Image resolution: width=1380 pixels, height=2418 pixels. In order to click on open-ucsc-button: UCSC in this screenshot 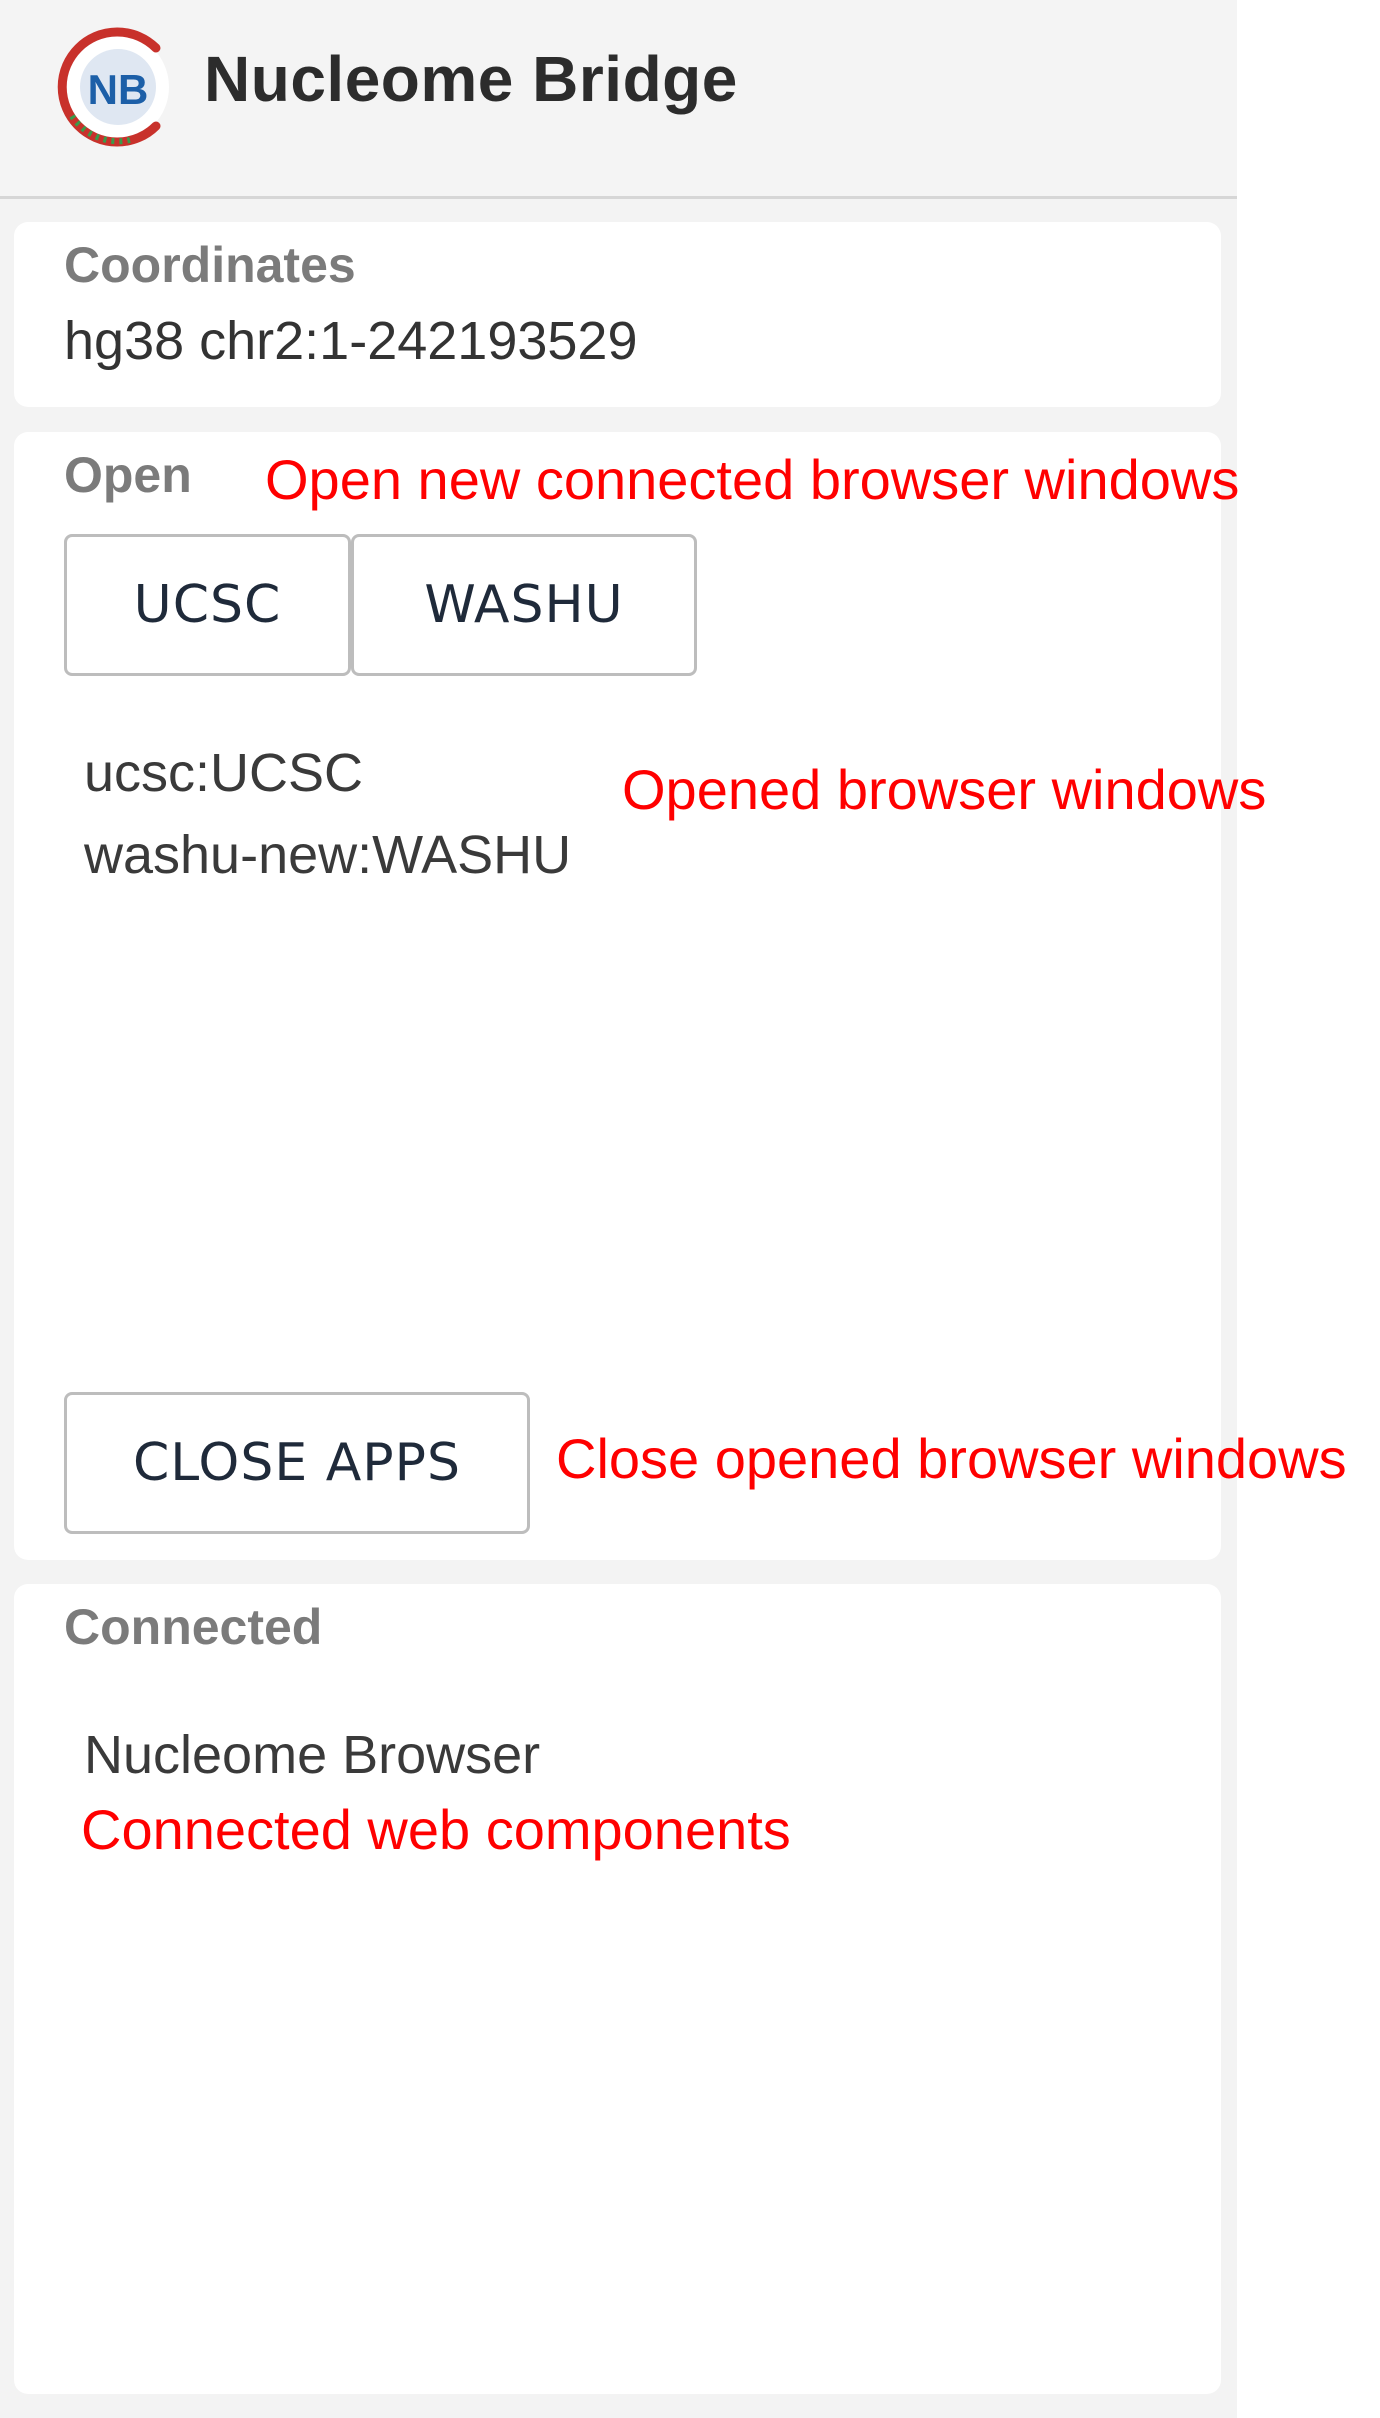, I will do `click(207, 605)`.